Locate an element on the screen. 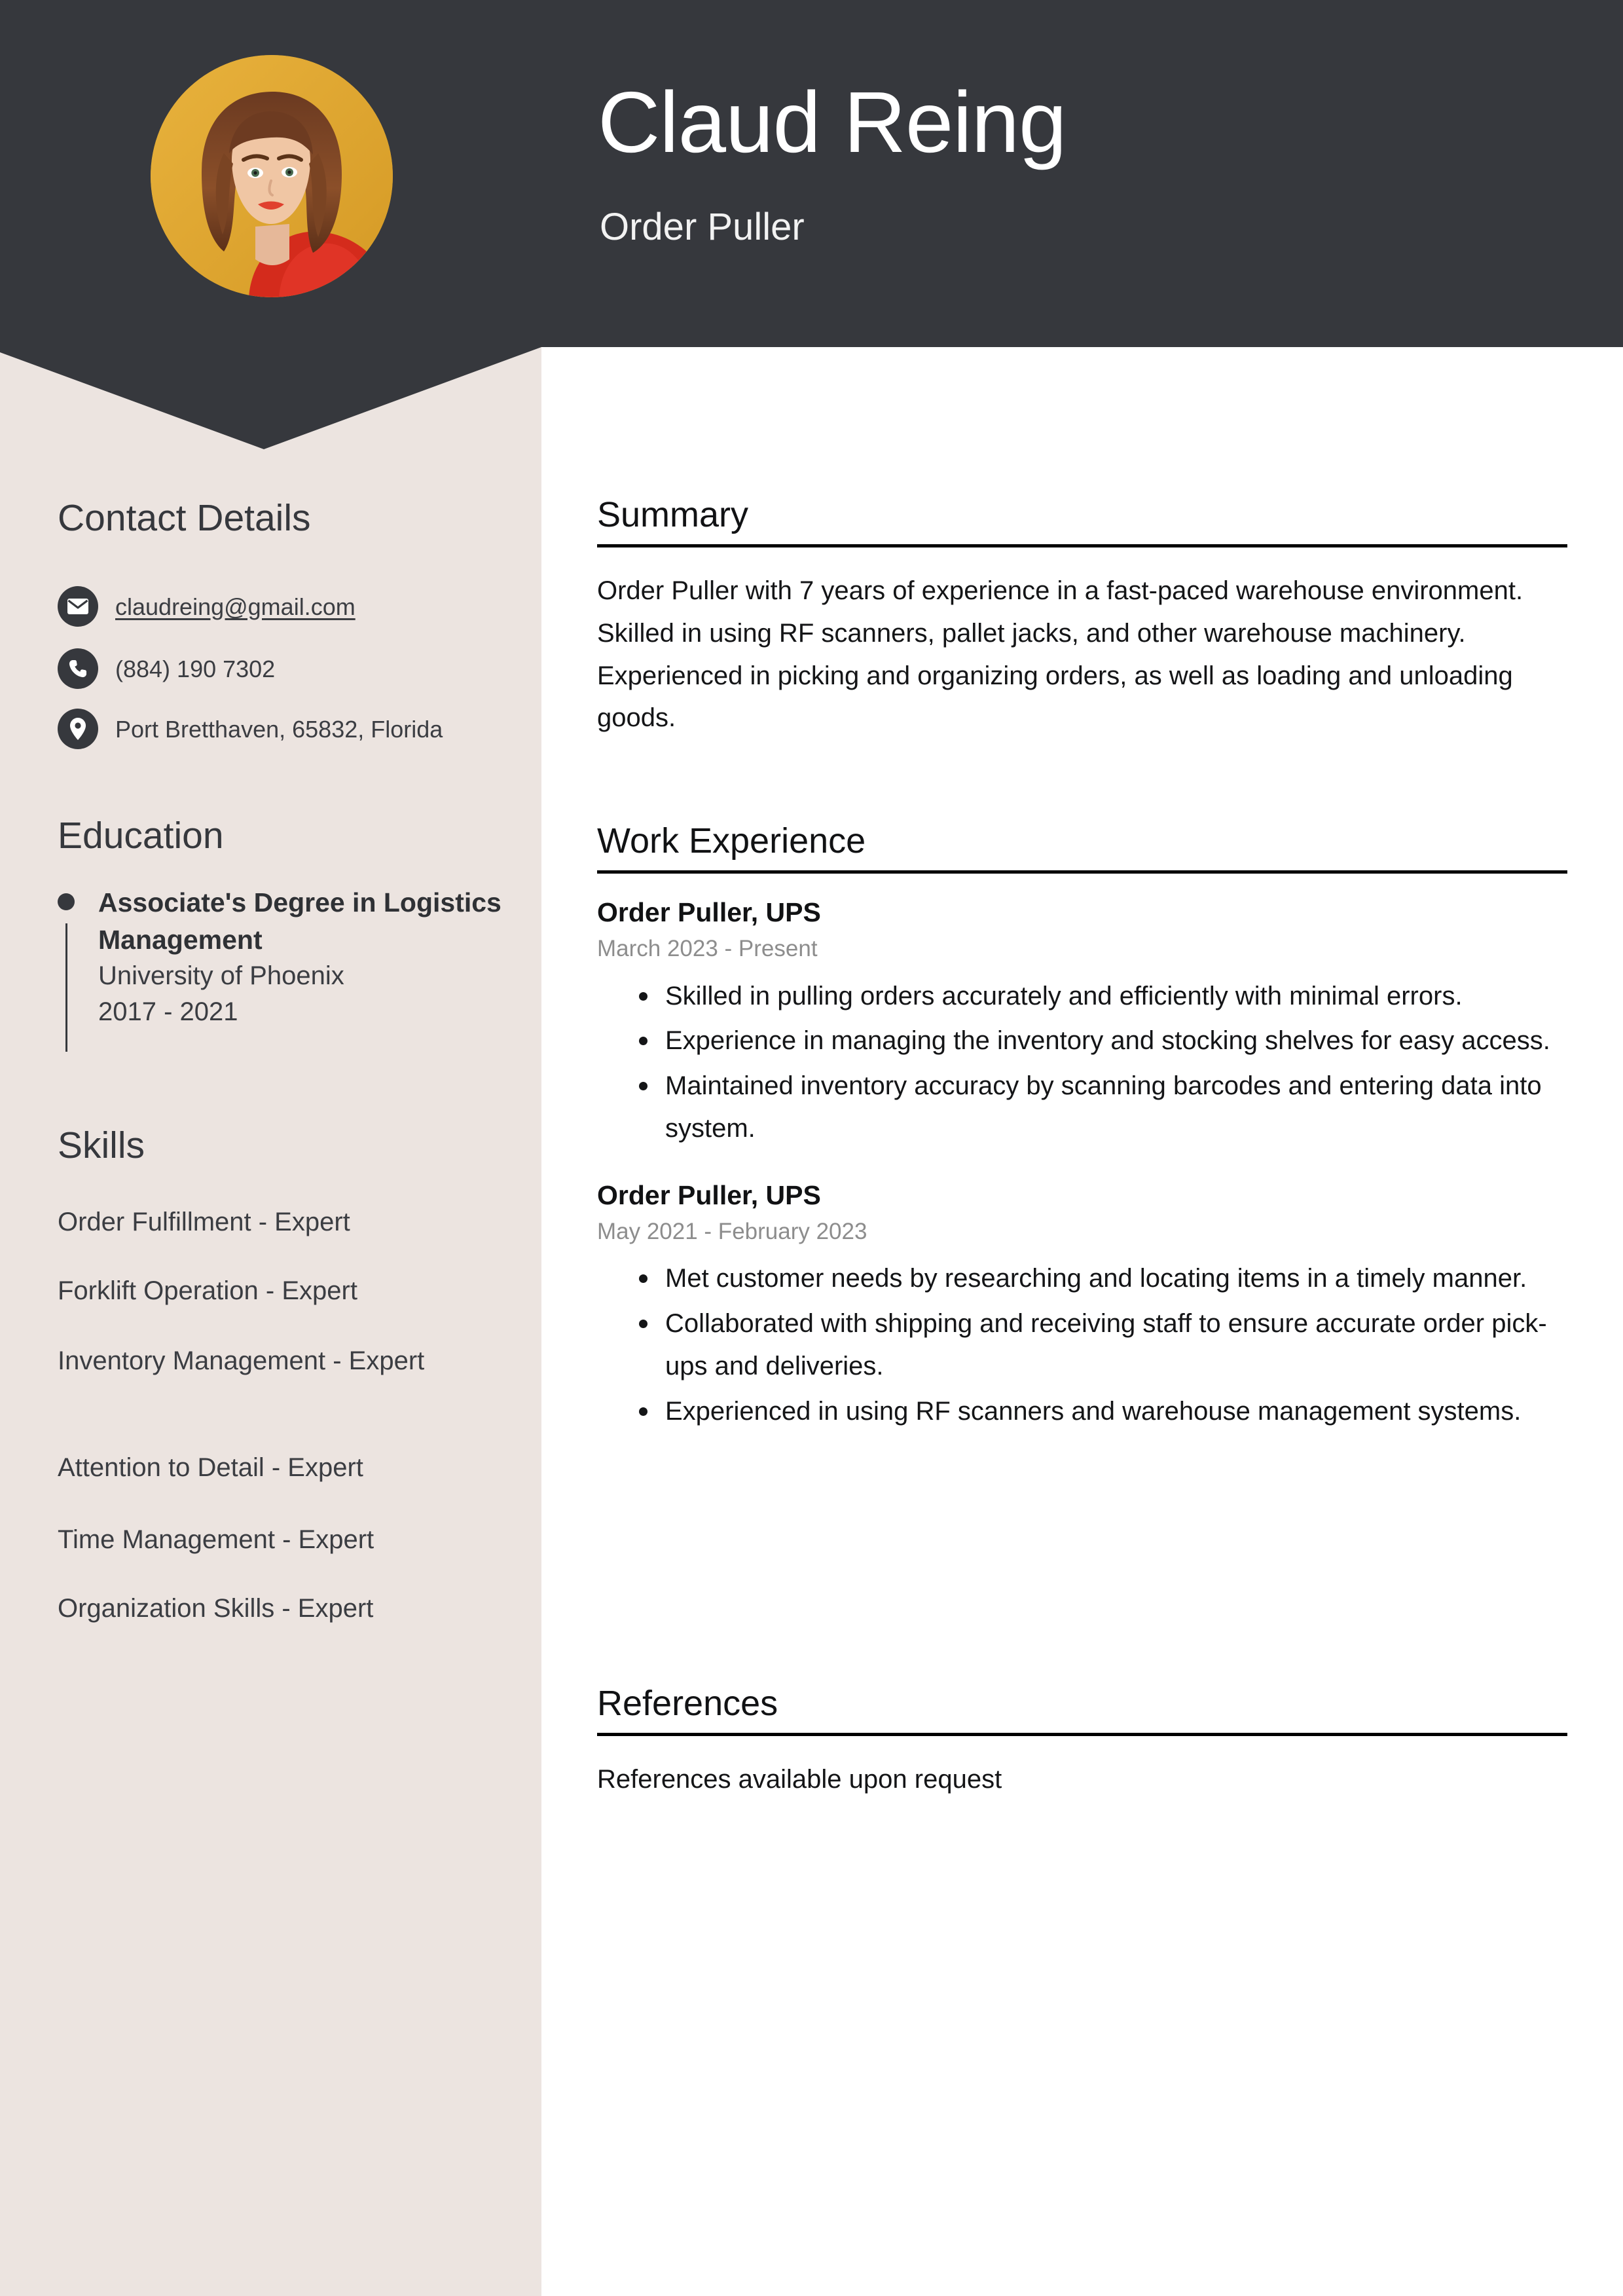 This screenshot has width=1623, height=2296. contact-item-email: claudreing@gmail.com is located at coordinates (287, 606).